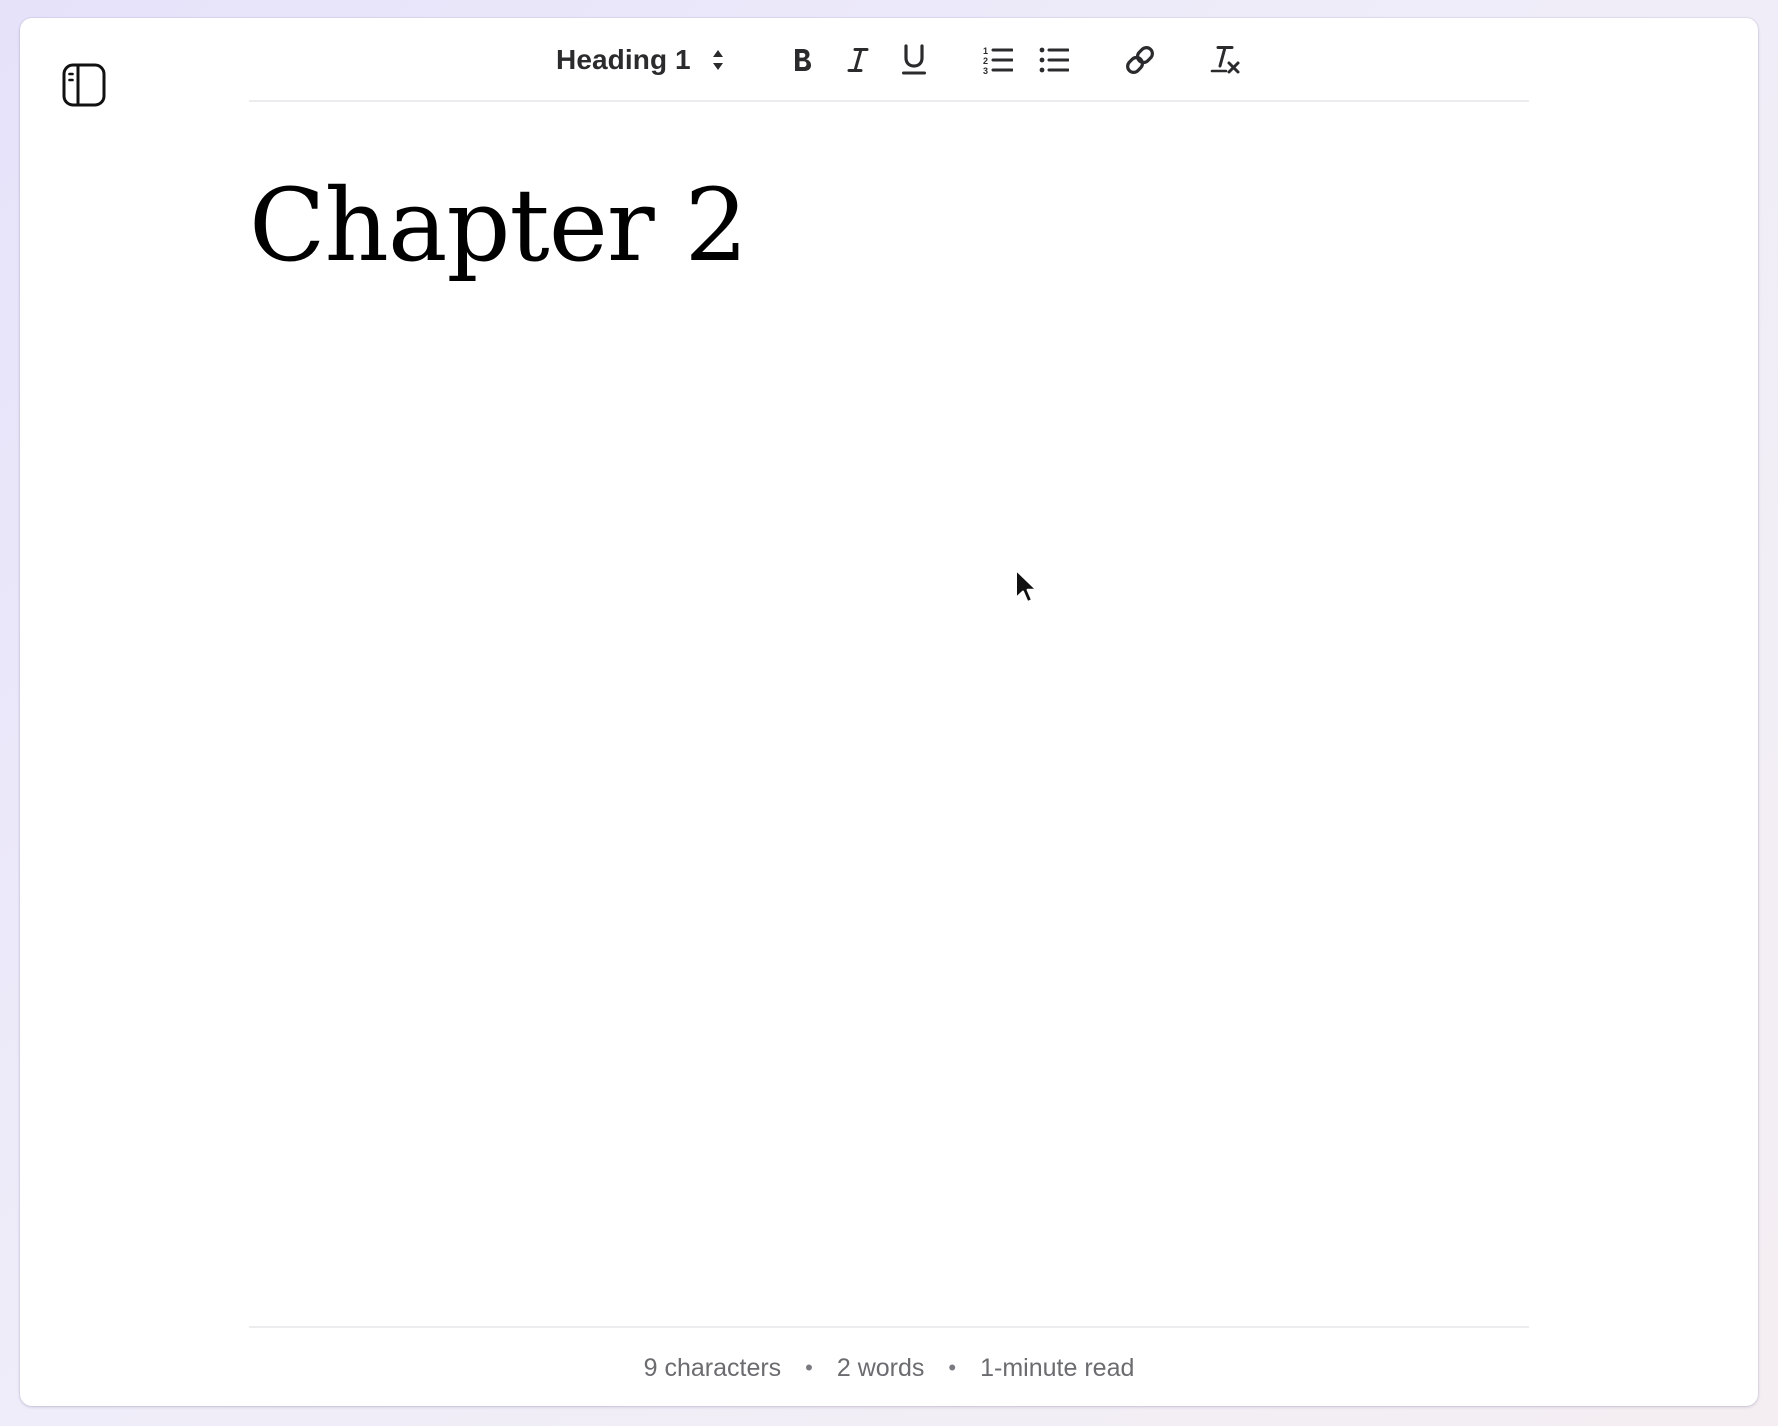 Image resolution: width=1778 pixels, height=1426 pixels. I want to click on ordered-list-icon: 1 2 3, so click(998, 60).